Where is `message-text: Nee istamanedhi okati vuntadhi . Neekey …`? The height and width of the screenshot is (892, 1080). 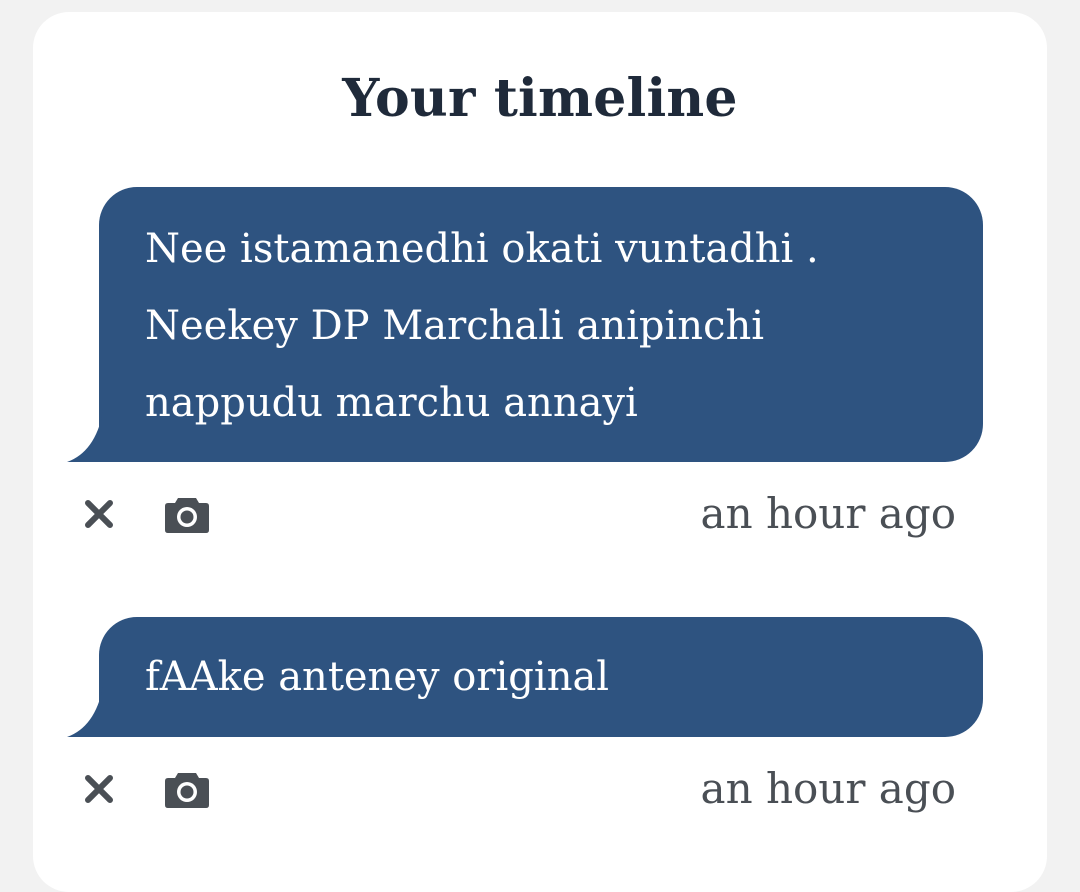
message-text: Nee istamanedhi okati vuntadhi . Neekey … is located at coordinates (482, 326).